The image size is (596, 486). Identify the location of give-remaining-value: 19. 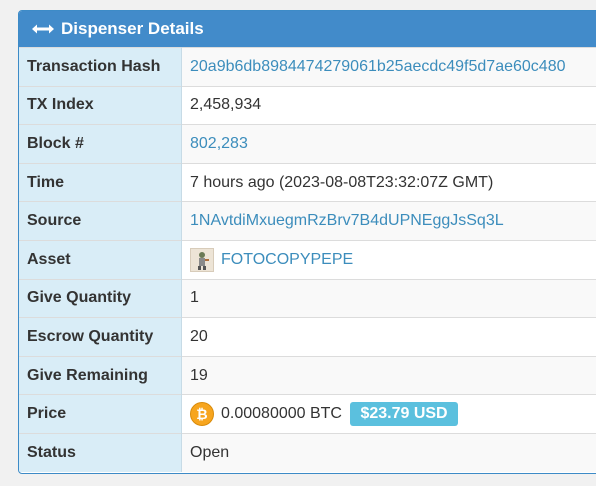
(388, 375).